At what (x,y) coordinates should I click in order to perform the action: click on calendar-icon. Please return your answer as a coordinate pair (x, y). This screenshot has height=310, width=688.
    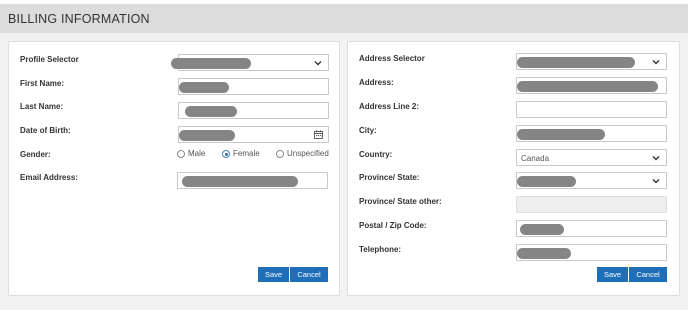
    Looking at the image, I should click on (318, 134).